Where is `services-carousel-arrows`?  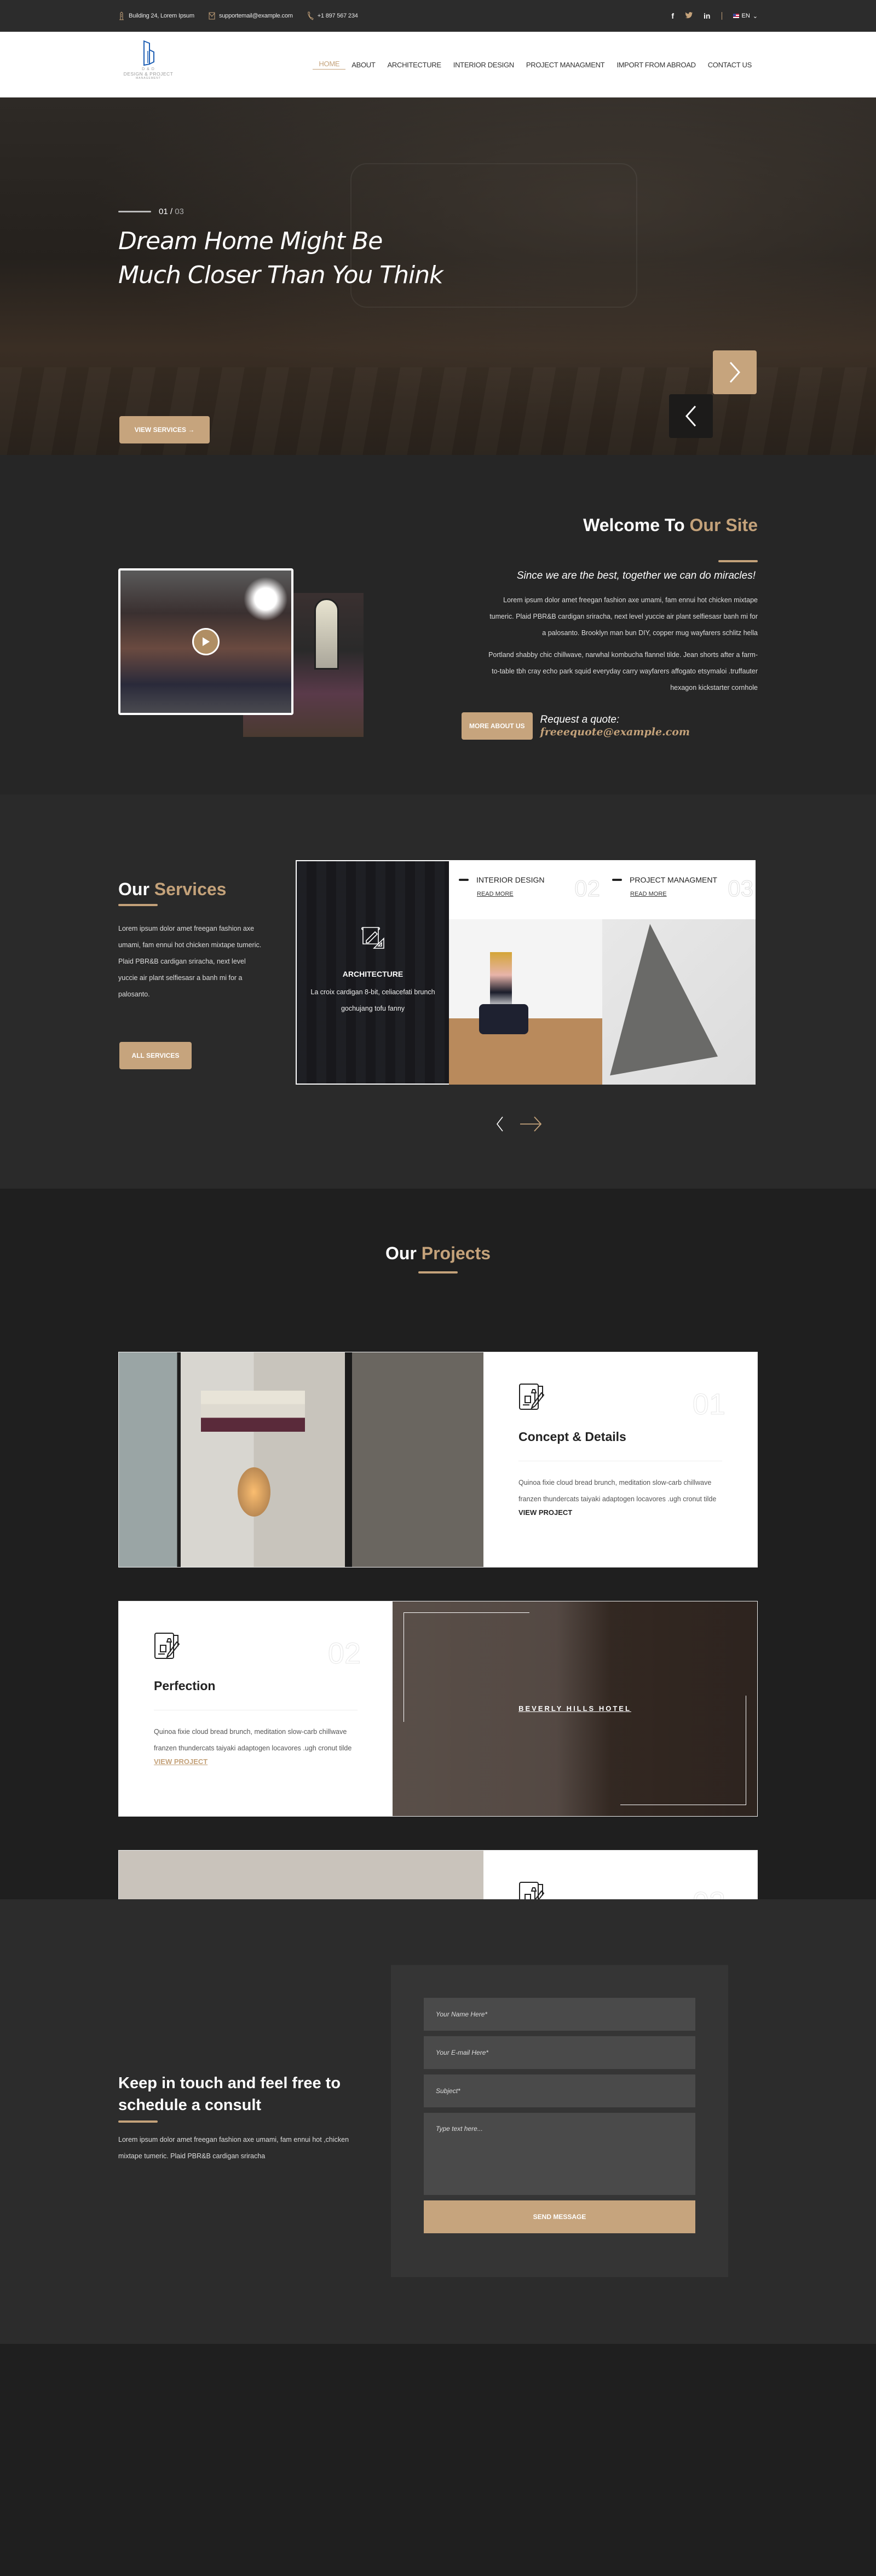 services-carousel-arrows is located at coordinates (519, 1125).